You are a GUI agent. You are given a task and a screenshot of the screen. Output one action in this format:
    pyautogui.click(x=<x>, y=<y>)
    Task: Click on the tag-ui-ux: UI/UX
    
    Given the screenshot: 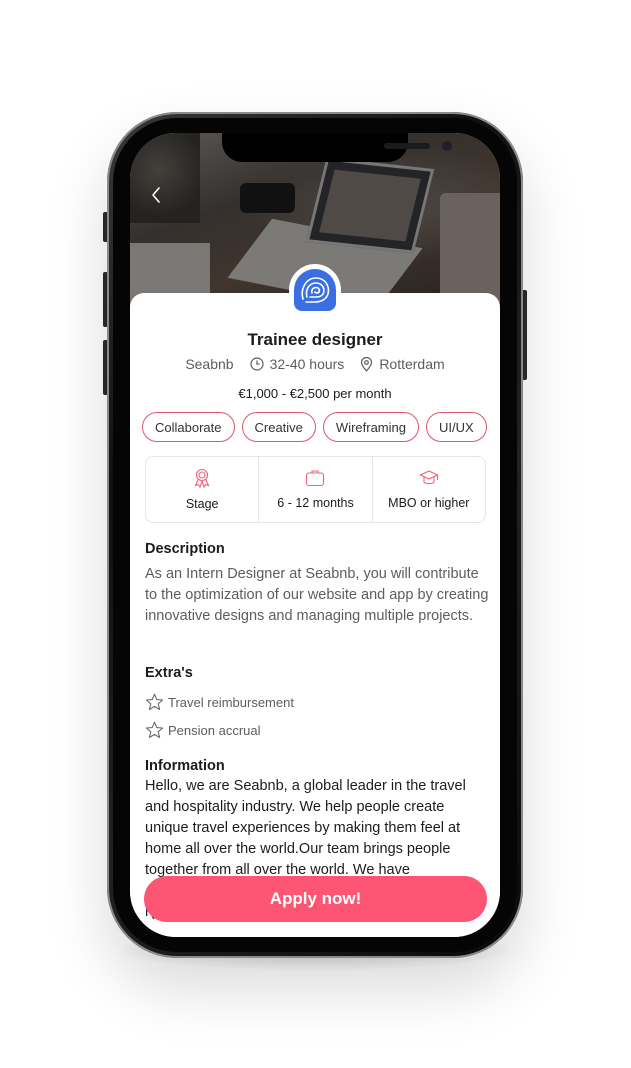 What is the action you would take?
    pyautogui.click(x=456, y=427)
    